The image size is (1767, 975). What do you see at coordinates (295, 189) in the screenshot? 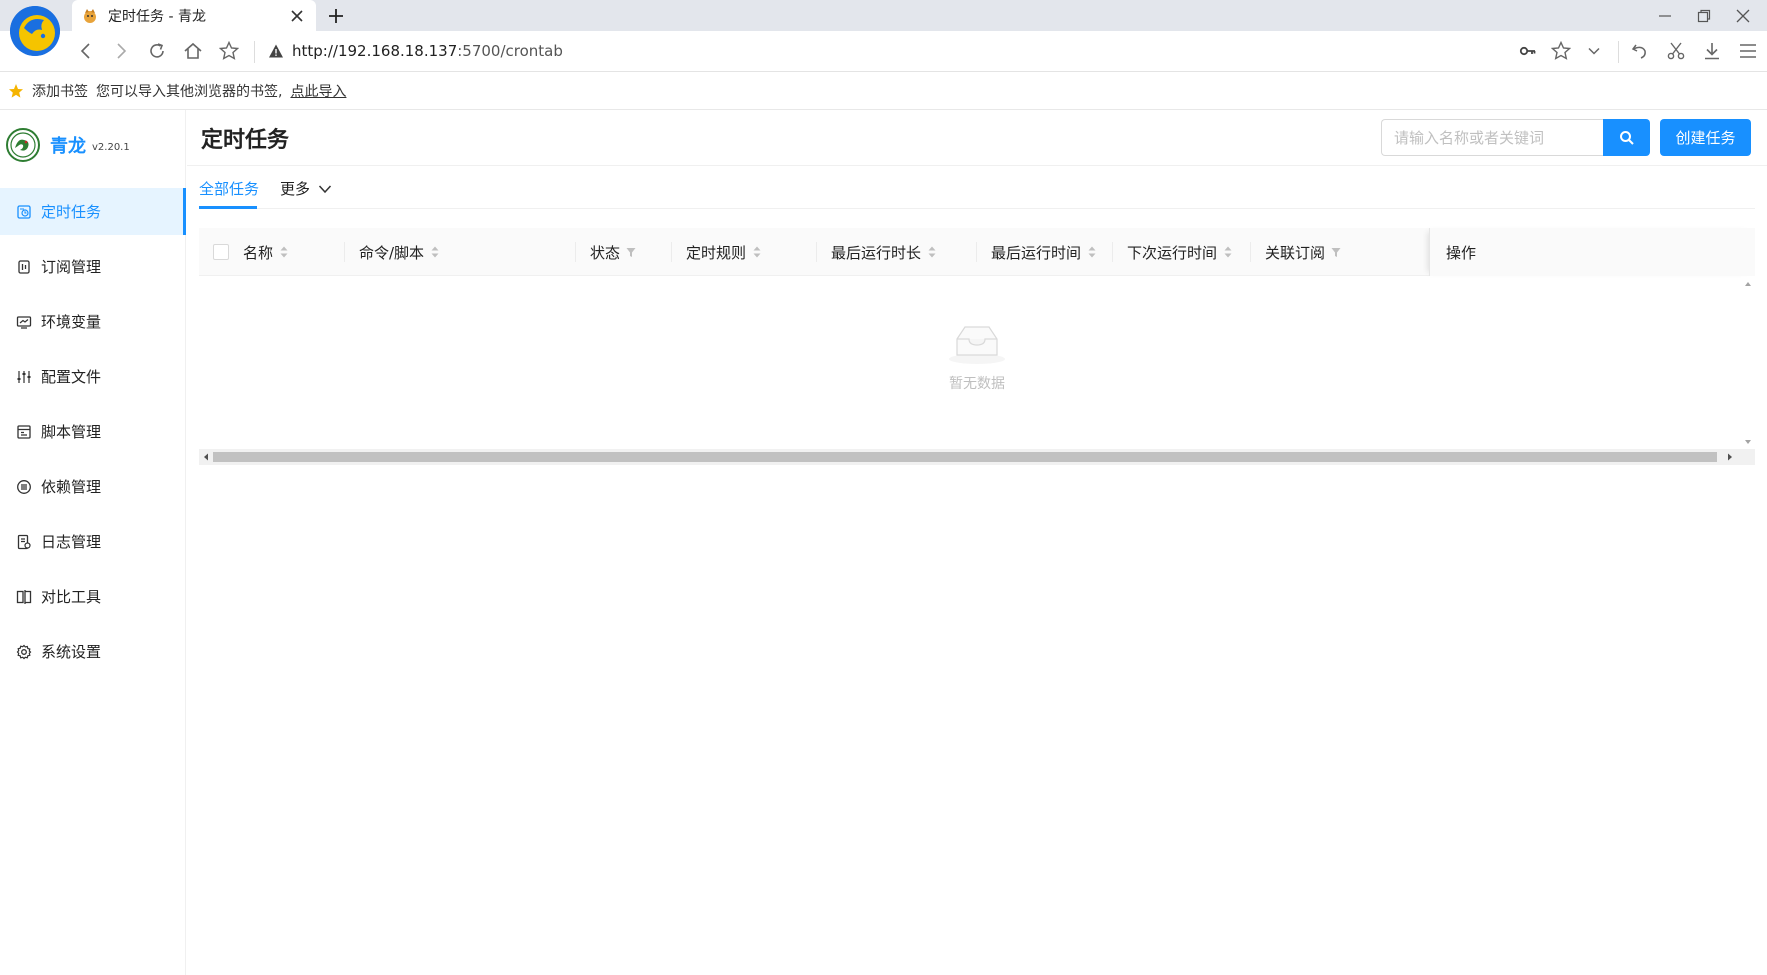
I see `tab-label: 更多` at bounding box center [295, 189].